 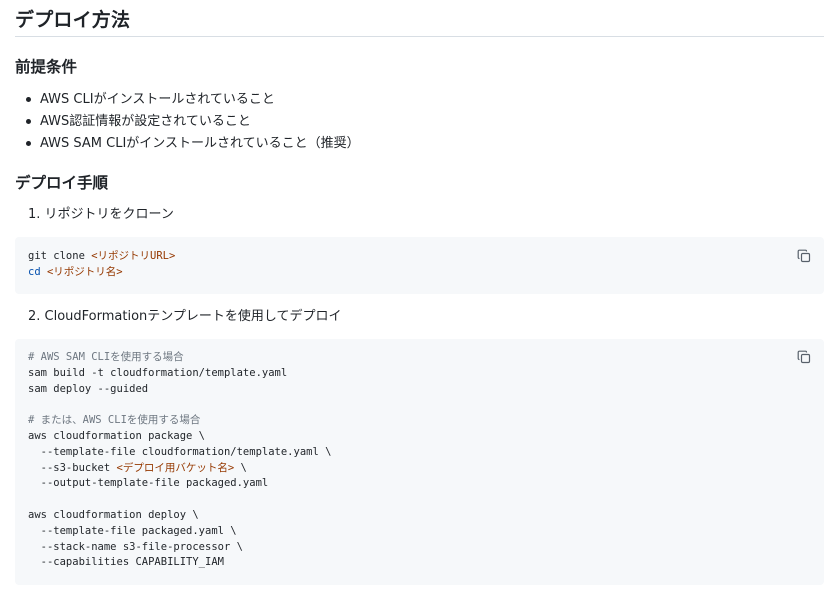 What do you see at coordinates (175, 467) in the screenshot?
I see `code-placeholder: <デプロイ用バケット名>` at bounding box center [175, 467].